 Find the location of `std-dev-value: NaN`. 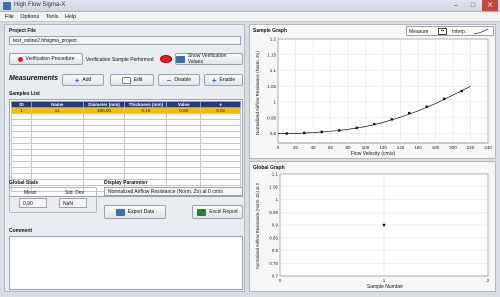

std-dev-value: NaN is located at coordinates (73, 203).